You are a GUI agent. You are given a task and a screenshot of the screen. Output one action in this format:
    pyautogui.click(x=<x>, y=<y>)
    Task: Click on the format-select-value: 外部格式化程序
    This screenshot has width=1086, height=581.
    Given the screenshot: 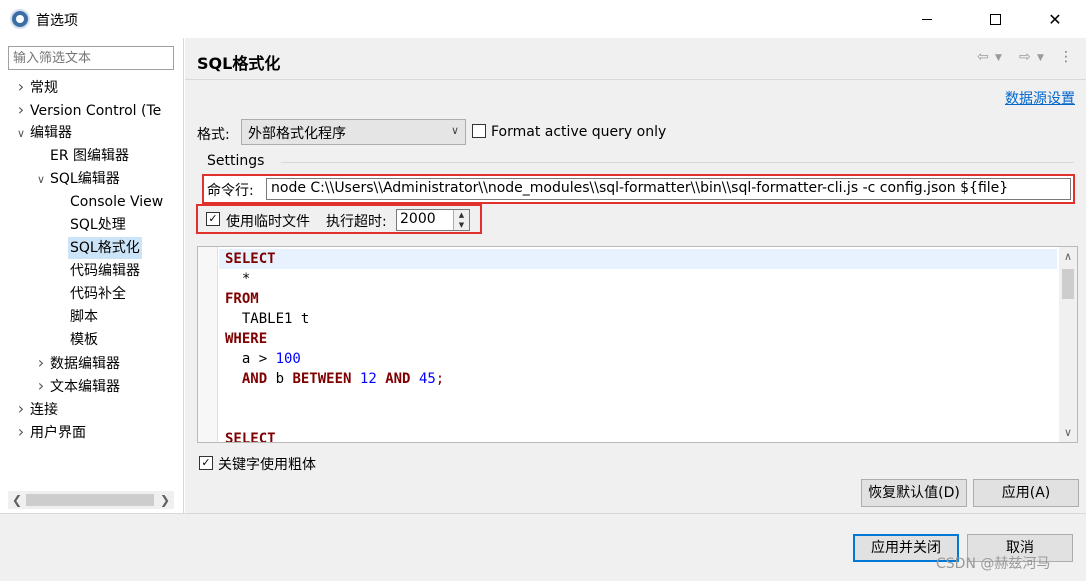 What is the action you would take?
    pyautogui.click(x=297, y=134)
    